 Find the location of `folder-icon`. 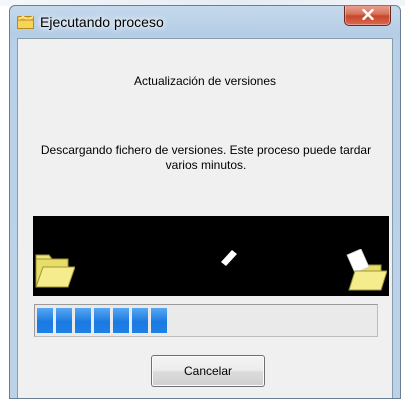

folder-icon is located at coordinates (55, 271).